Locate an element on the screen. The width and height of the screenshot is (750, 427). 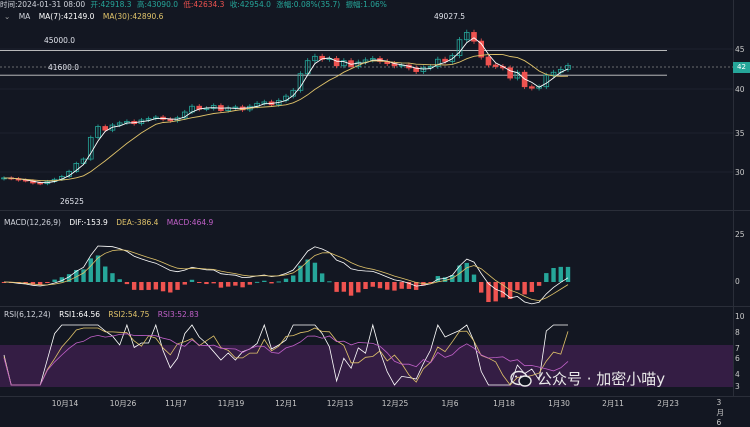
time-tick: 11月7 is located at coordinates (176, 403).